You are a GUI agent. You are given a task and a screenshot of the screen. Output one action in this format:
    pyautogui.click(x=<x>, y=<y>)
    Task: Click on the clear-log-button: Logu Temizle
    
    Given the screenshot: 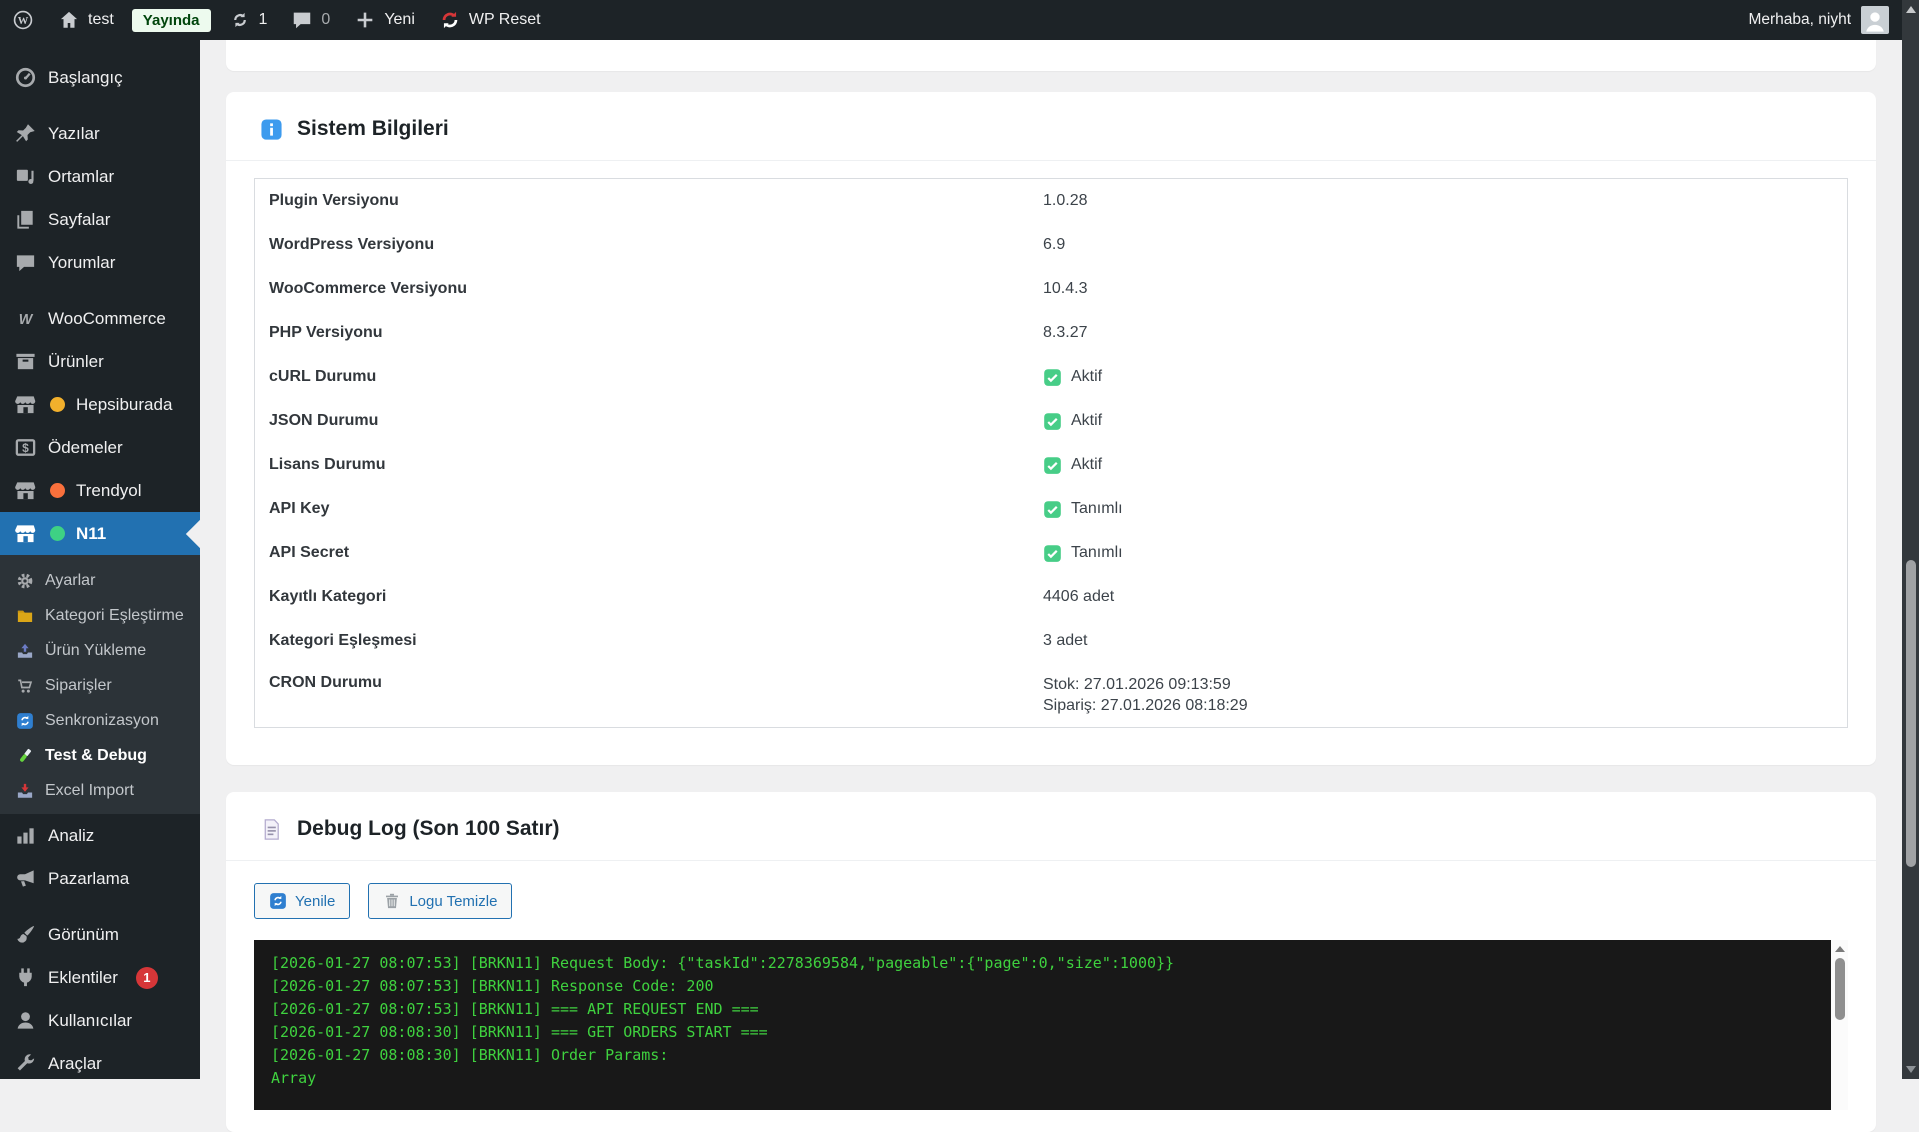 What is the action you would take?
    pyautogui.click(x=440, y=901)
    